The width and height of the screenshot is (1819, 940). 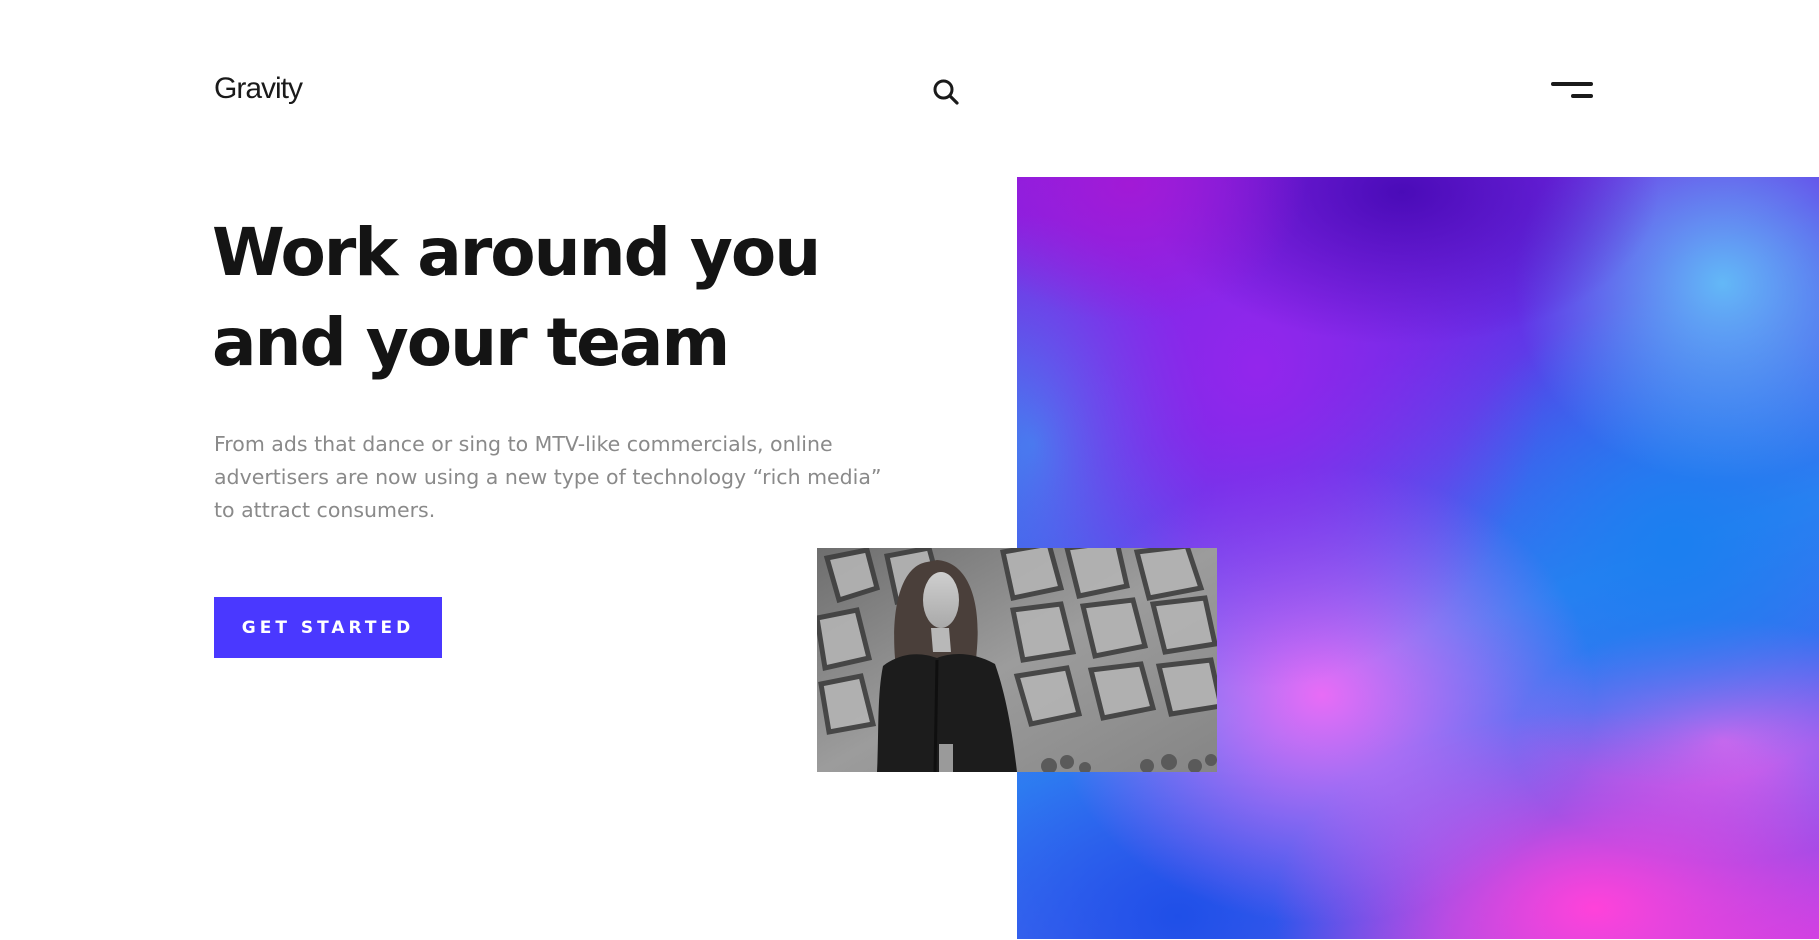 What do you see at coordinates (516, 252) in the screenshot?
I see `hero-title-line-1: Work around you` at bounding box center [516, 252].